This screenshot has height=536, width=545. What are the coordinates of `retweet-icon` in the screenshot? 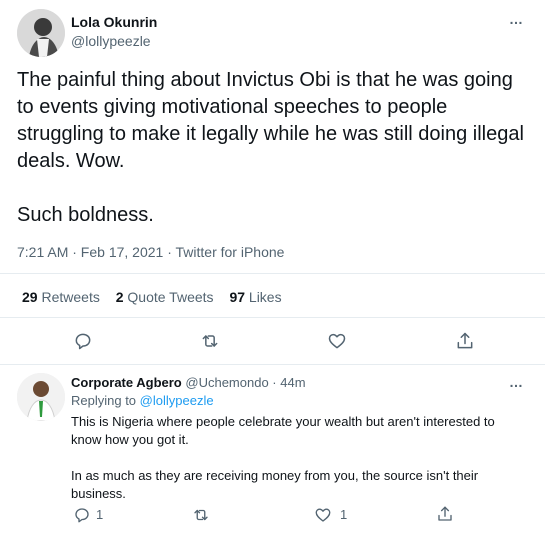 It's located at (210, 341).